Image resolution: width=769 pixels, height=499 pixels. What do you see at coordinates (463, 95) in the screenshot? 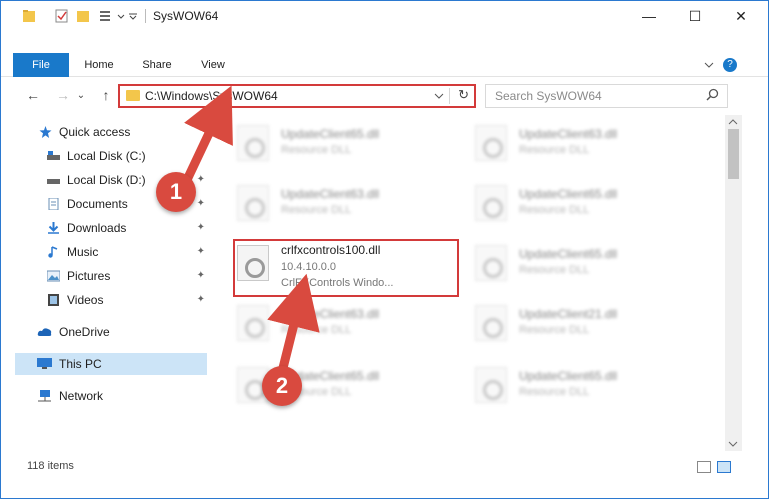
I see `refresh-button: ↻` at bounding box center [463, 95].